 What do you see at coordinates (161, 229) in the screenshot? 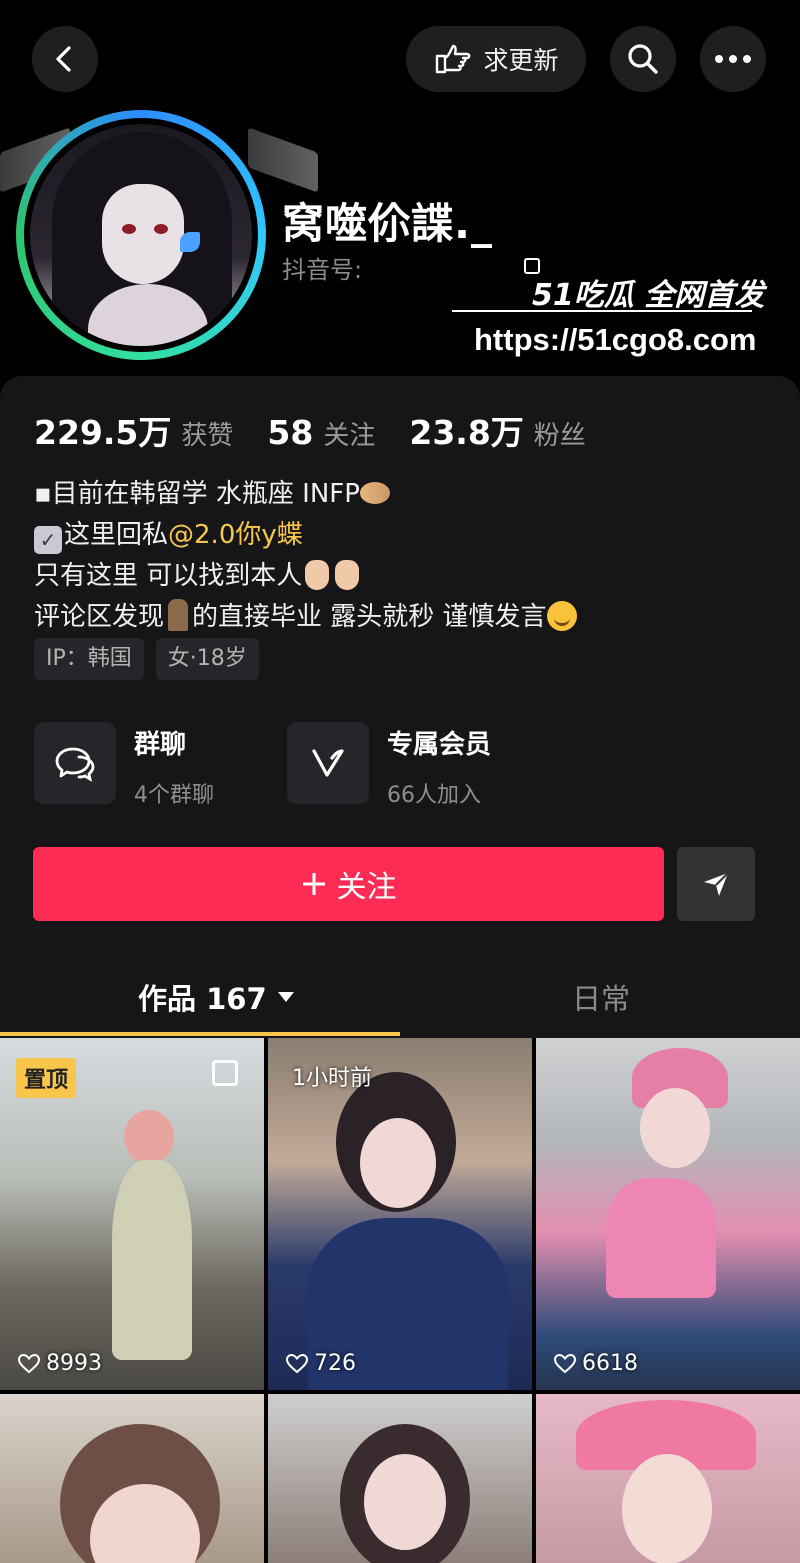
I see `avatar-eye-right` at bounding box center [161, 229].